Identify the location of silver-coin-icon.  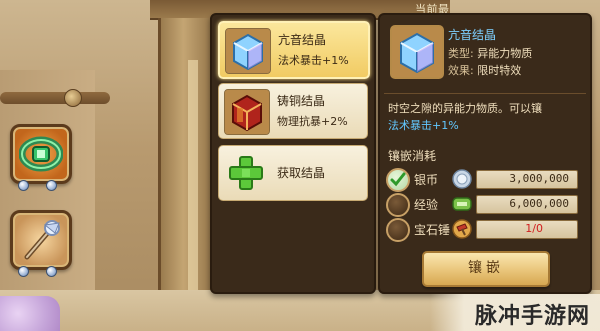
(462, 179).